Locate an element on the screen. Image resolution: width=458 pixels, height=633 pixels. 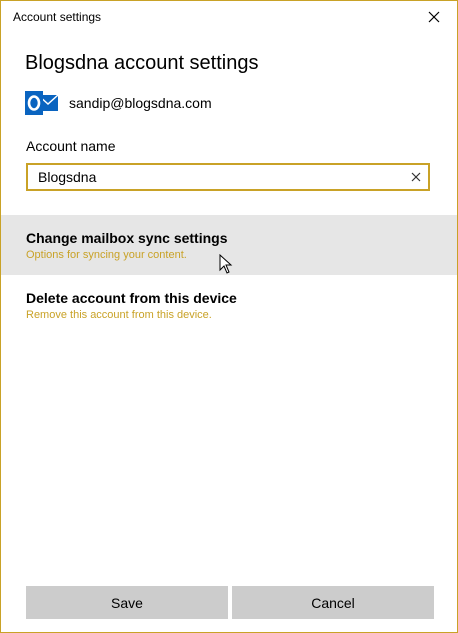
close-icon is located at coordinates (434, 17).